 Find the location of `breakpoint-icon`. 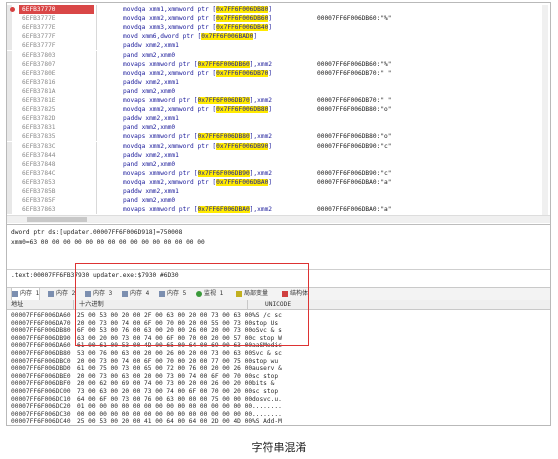

breakpoint-icon is located at coordinates (12, 9).